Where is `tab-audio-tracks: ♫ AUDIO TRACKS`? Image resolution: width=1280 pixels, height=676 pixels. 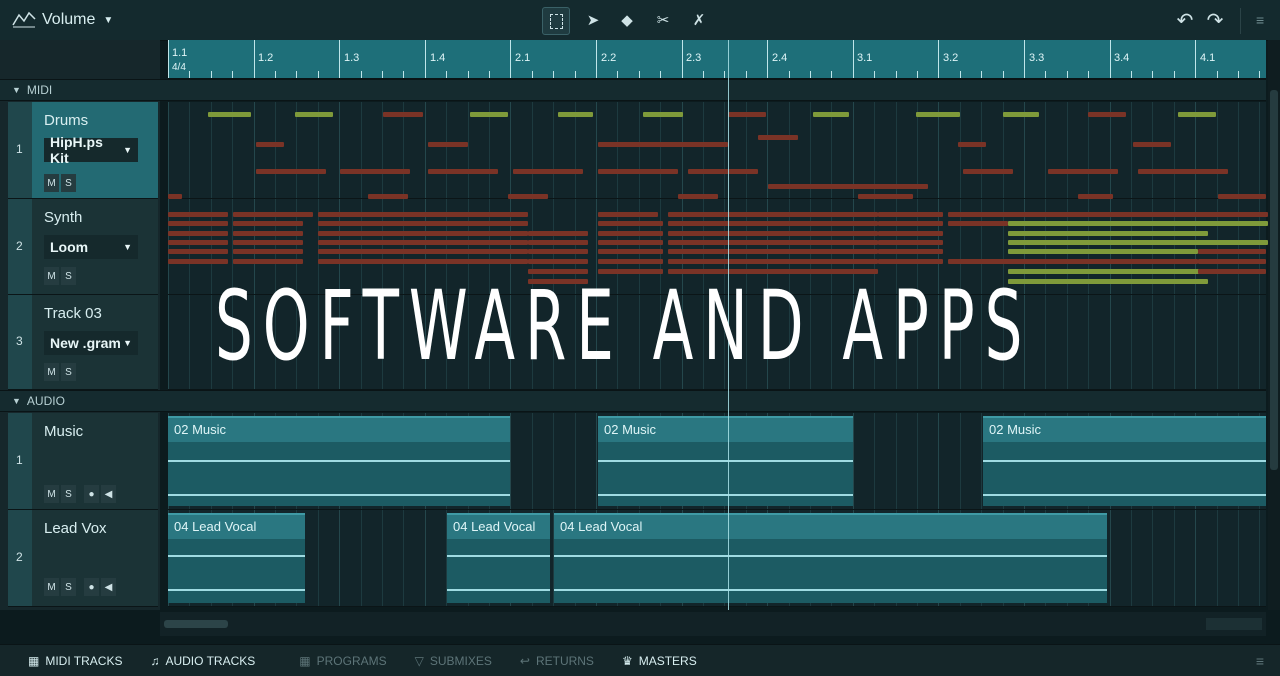
tab-audio-tracks: ♫ AUDIO TRACKS is located at coordinates (202, 661).